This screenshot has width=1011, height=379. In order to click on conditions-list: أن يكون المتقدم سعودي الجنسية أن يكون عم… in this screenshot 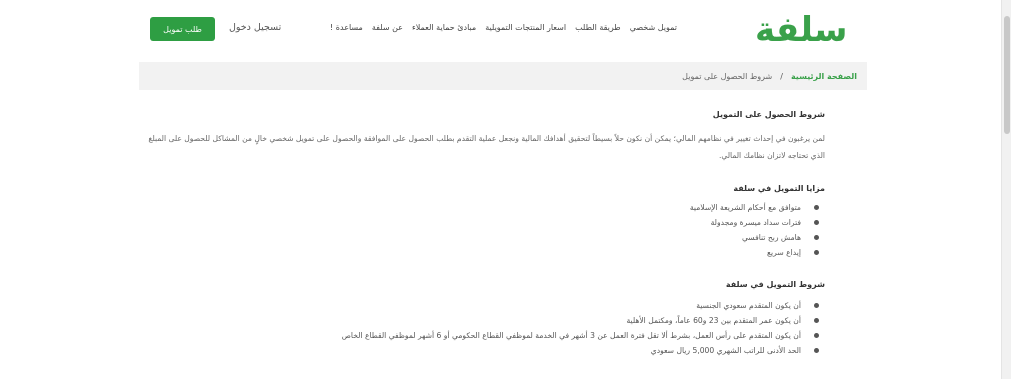, I will do `click(583, 328)`.